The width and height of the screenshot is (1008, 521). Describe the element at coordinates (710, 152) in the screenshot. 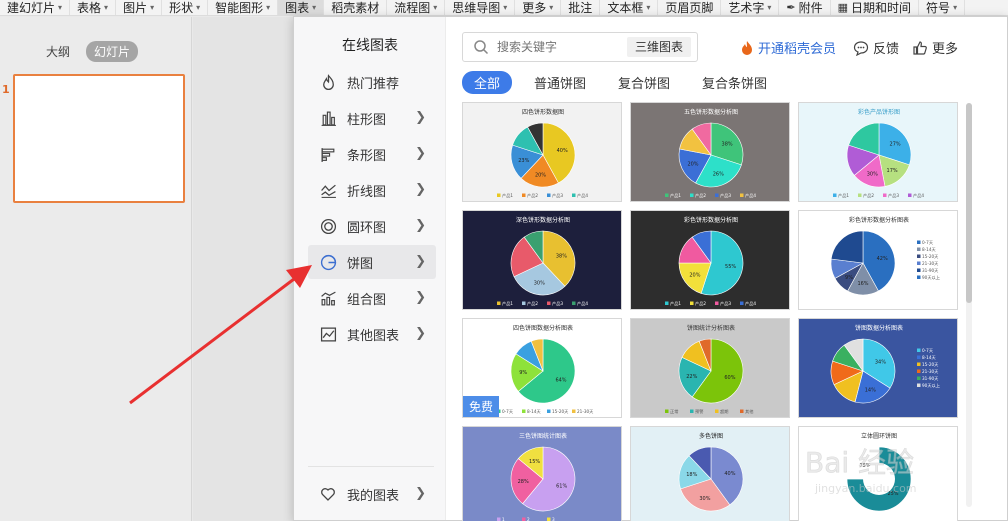

I see `chart-template-card: 五色饼形数据分析图 38% 26% 20% 产品1 产品2 产品3 产品4` at that location.